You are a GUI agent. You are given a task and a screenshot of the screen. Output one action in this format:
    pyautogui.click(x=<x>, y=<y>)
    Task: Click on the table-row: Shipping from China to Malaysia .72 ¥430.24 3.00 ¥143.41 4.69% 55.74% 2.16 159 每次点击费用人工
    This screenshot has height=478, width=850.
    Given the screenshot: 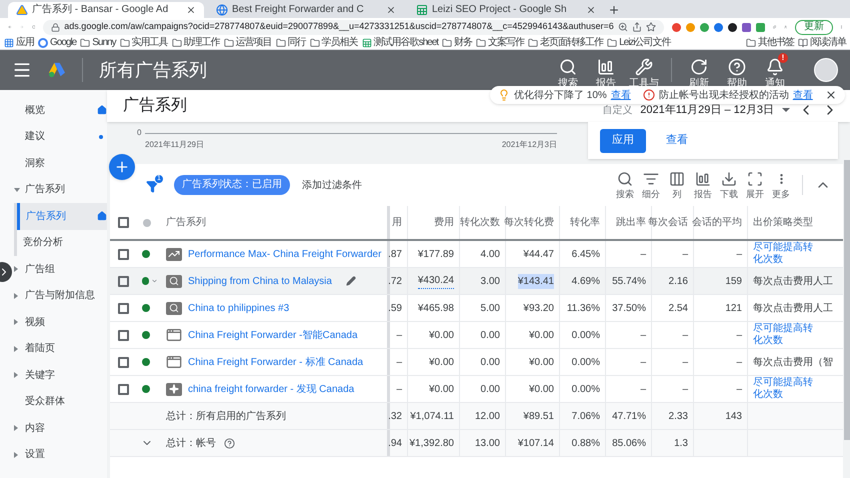 What is the action you would take?
    pyautogui.click(x=476, y=281)
    